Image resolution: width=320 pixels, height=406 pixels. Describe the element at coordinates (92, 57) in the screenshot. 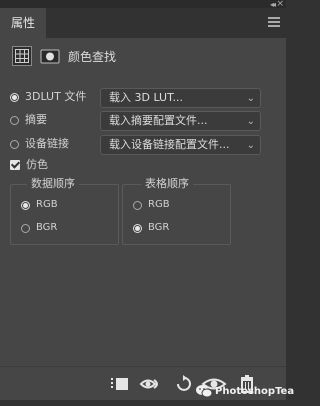

I see `adjustment-title: 颜色查找` at that location.